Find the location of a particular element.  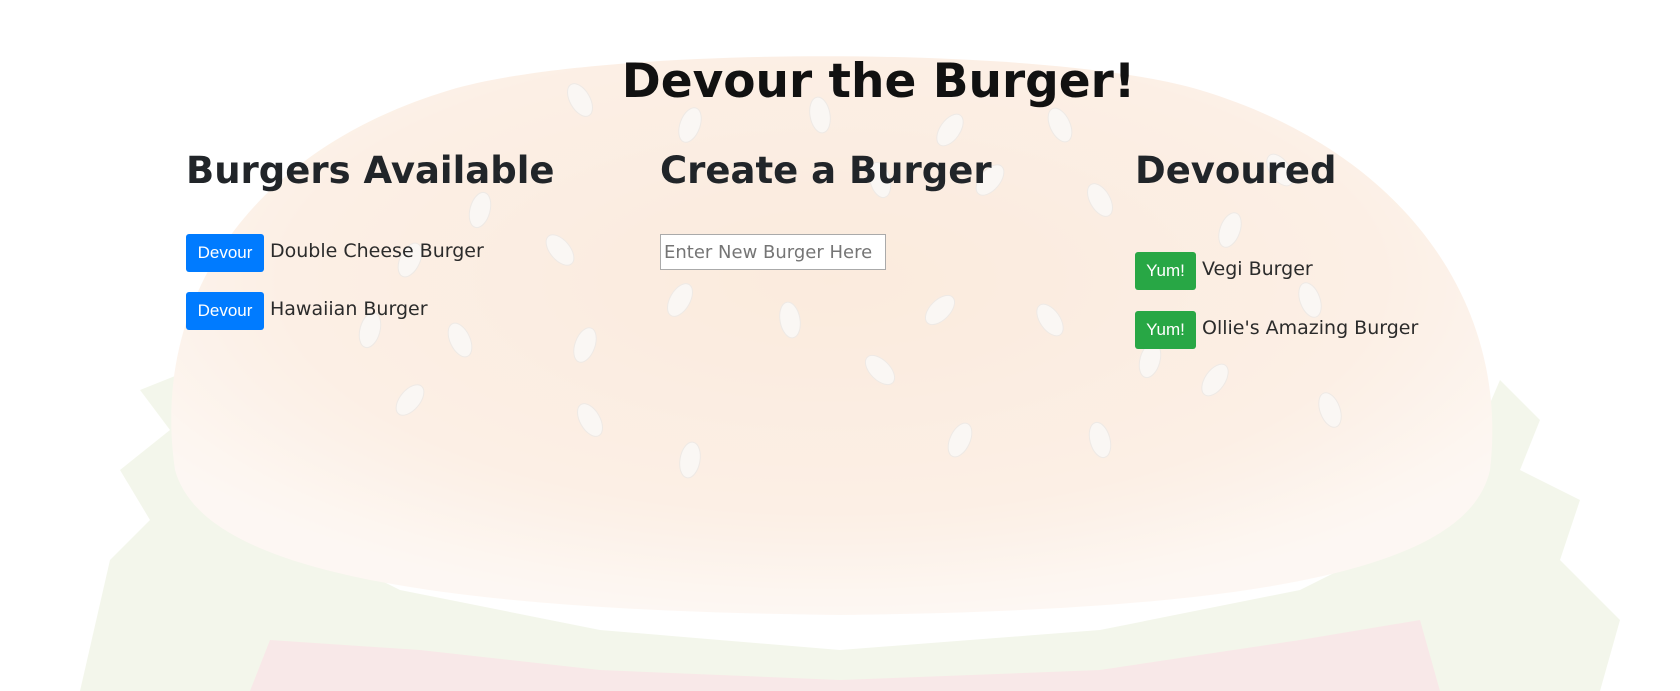

create-burger-heading: Create a Burger is located at coordinates (826, 170).